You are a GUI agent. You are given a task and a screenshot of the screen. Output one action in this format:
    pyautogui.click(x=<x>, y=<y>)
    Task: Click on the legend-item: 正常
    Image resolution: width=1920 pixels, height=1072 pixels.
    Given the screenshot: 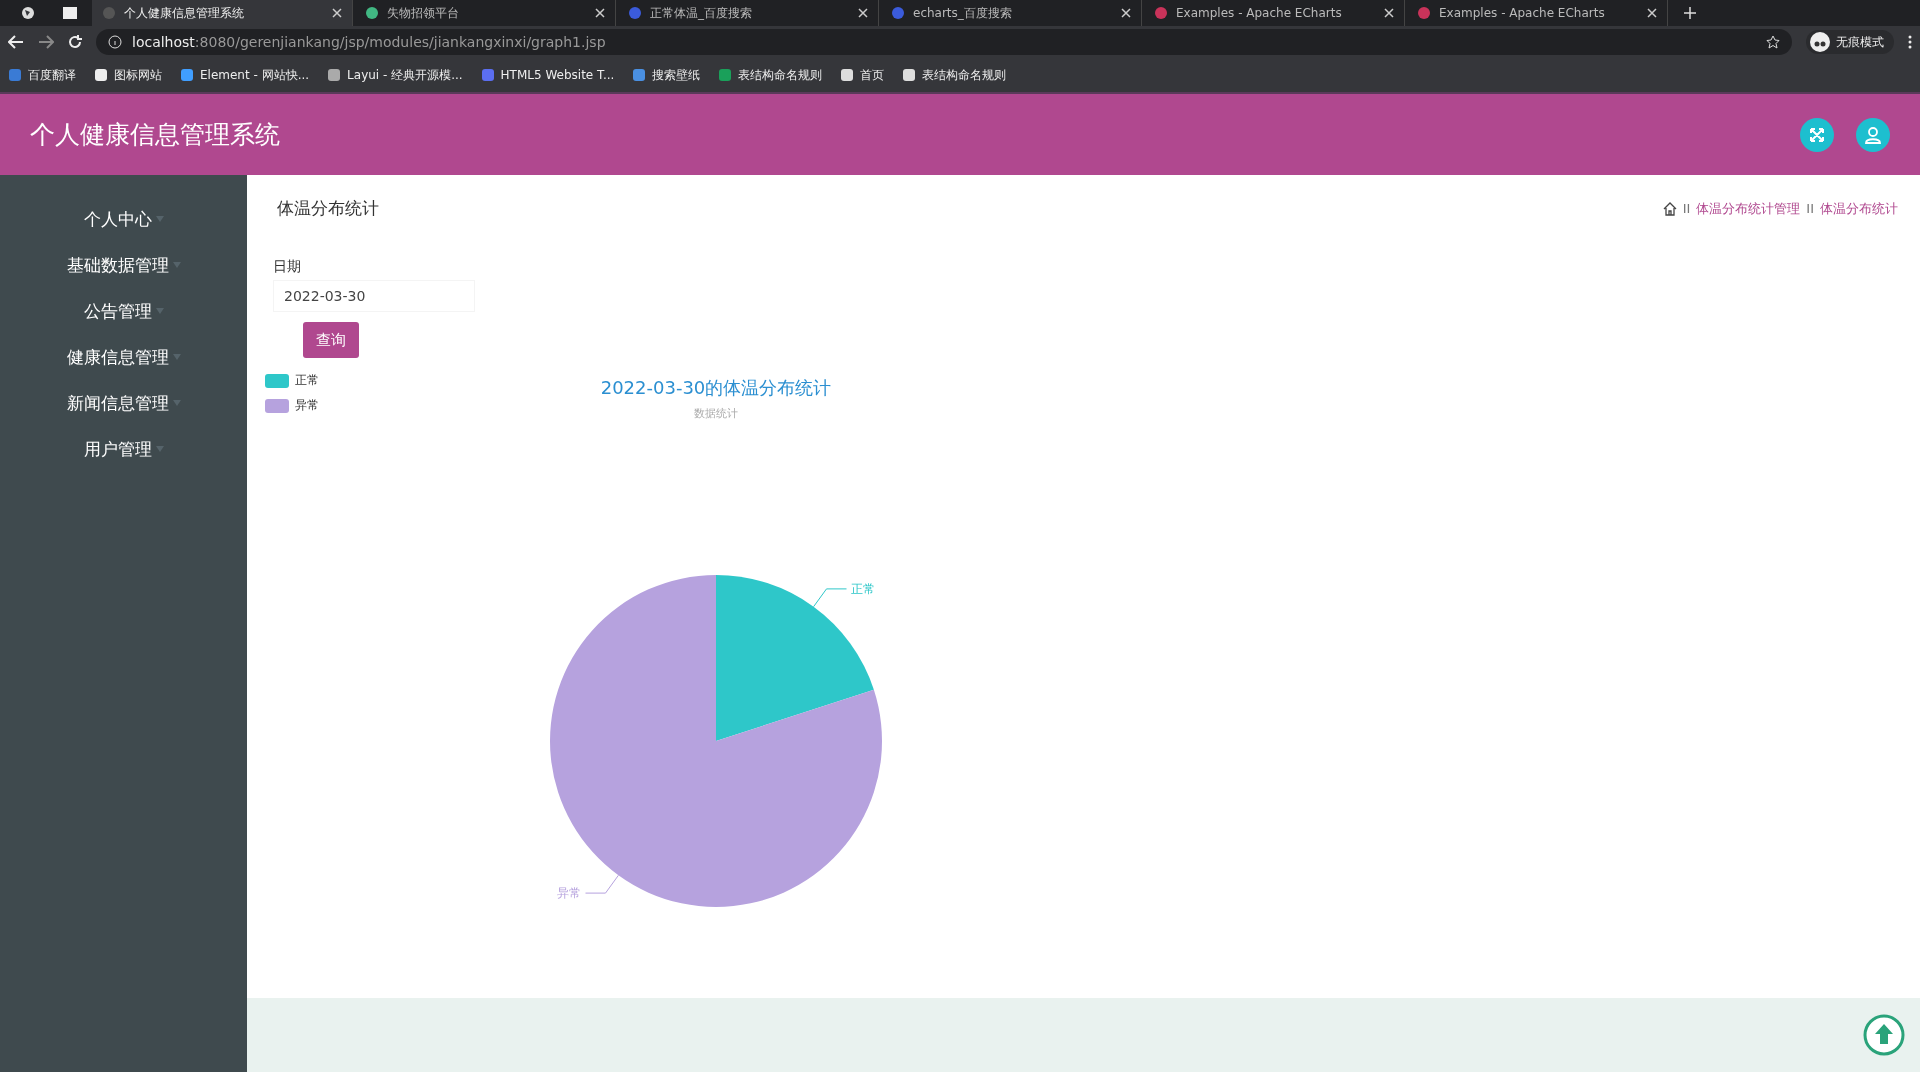 What is the action you would take?
    pyautogui.click(x=292, y=380)
    